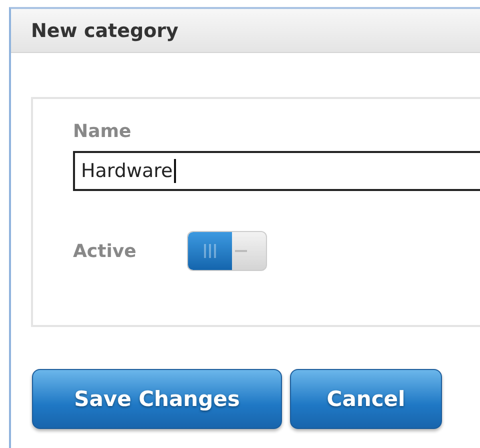 This screenshot has height=448, width=480. I want to click on cancel-button: Cancel, so click(366, 399).